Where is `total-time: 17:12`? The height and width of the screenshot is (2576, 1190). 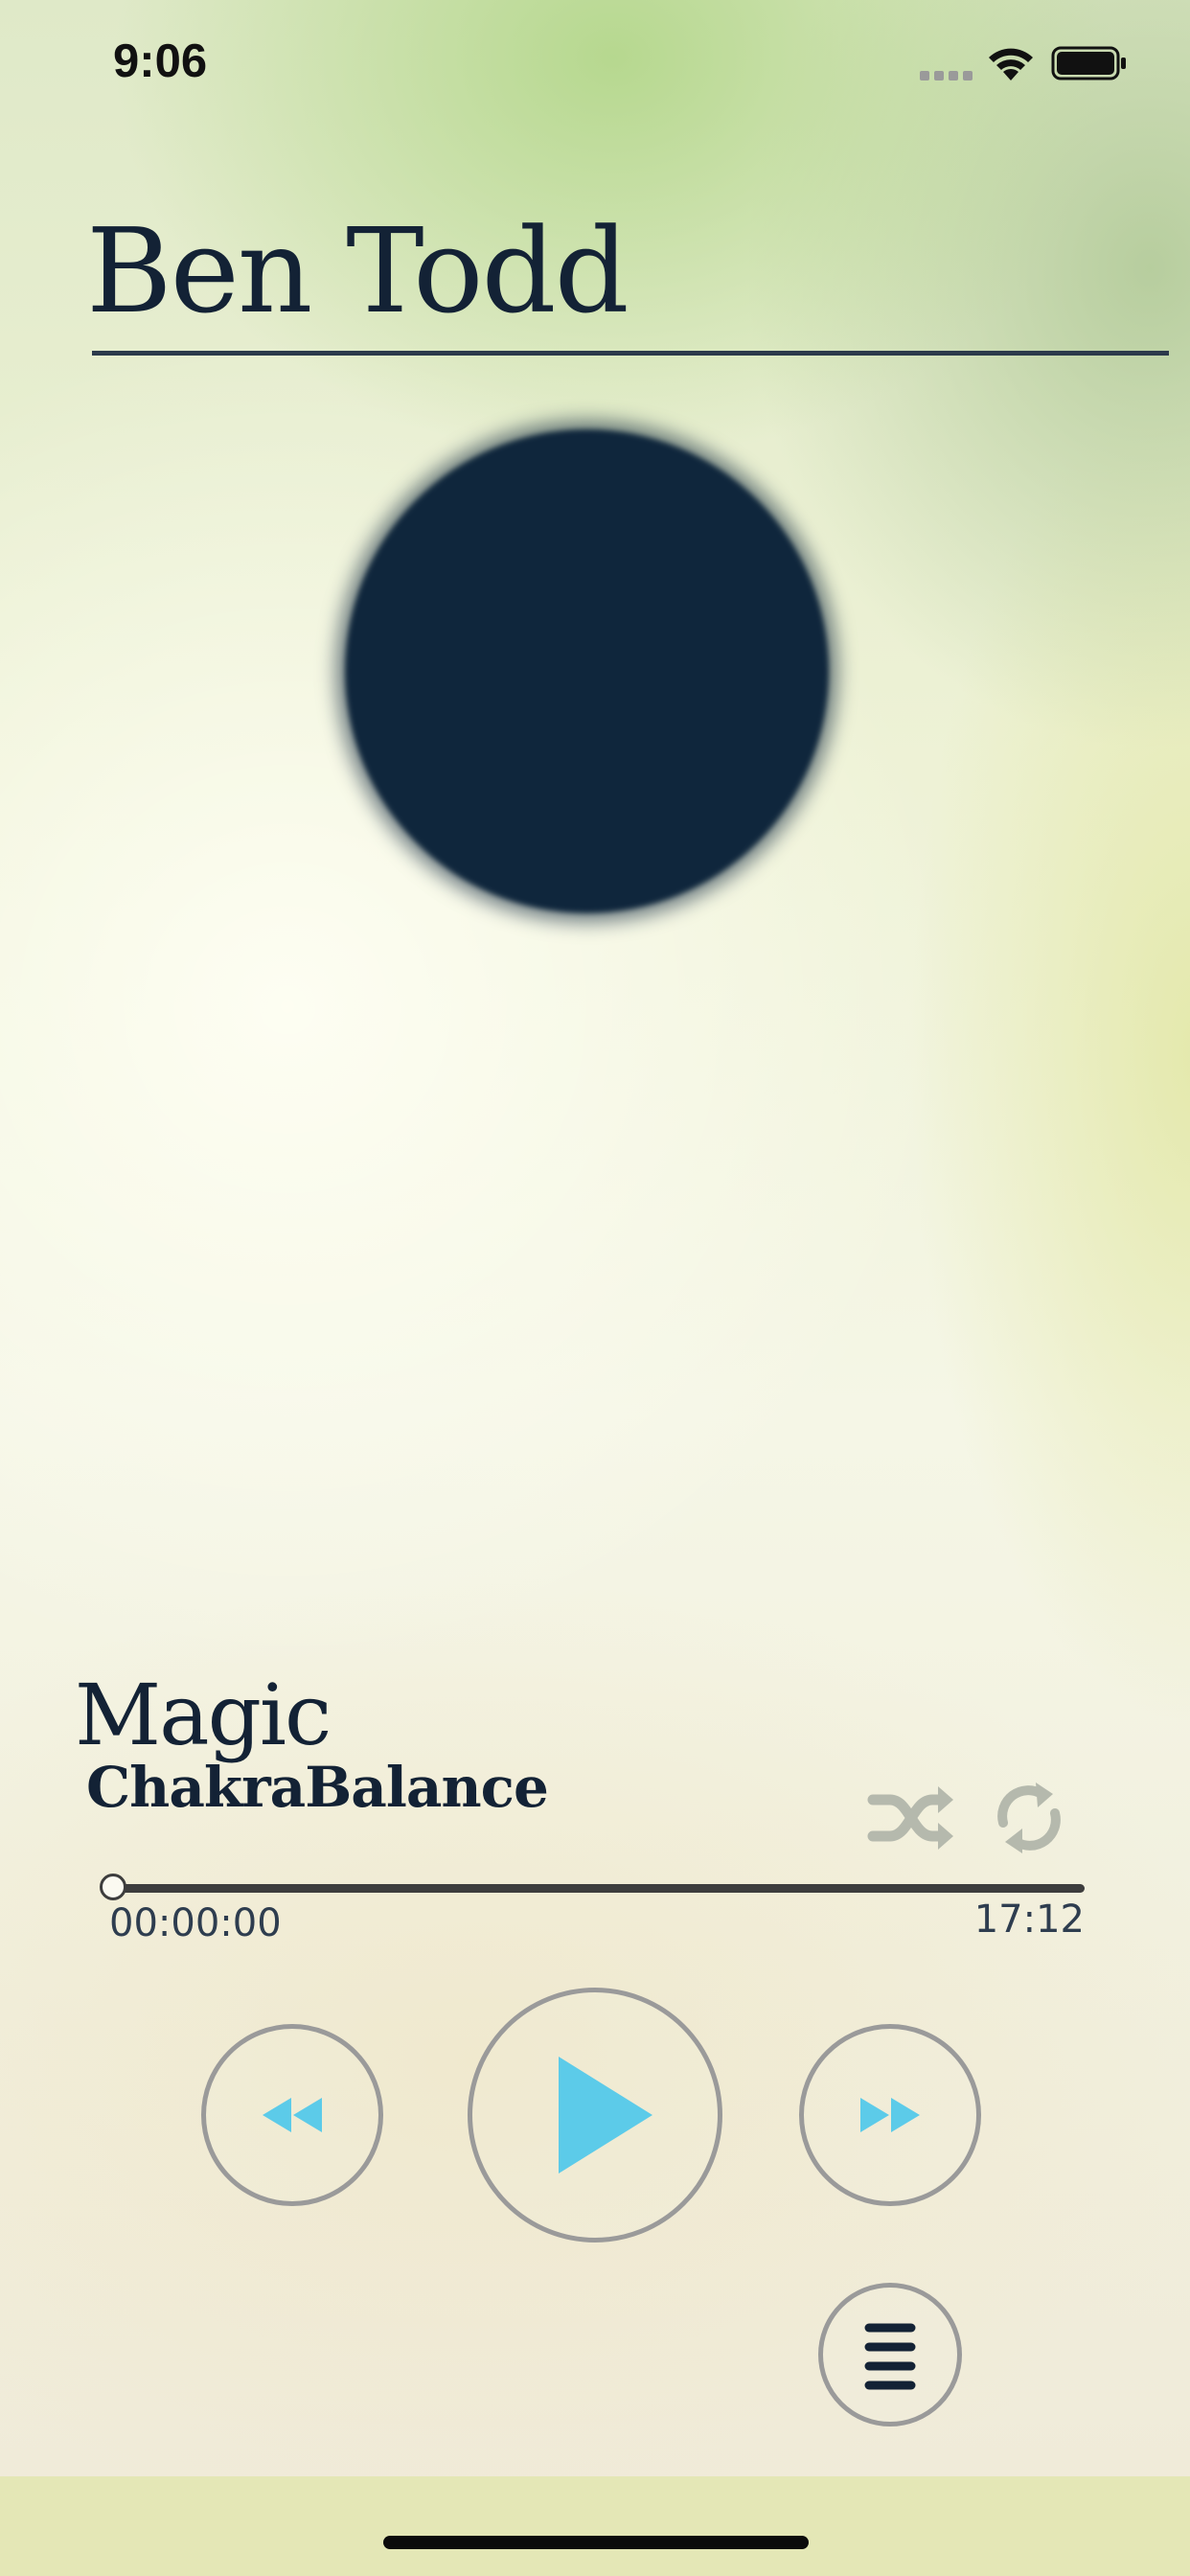
total-time: 17:12 is located at coordinates (1029, 1920).